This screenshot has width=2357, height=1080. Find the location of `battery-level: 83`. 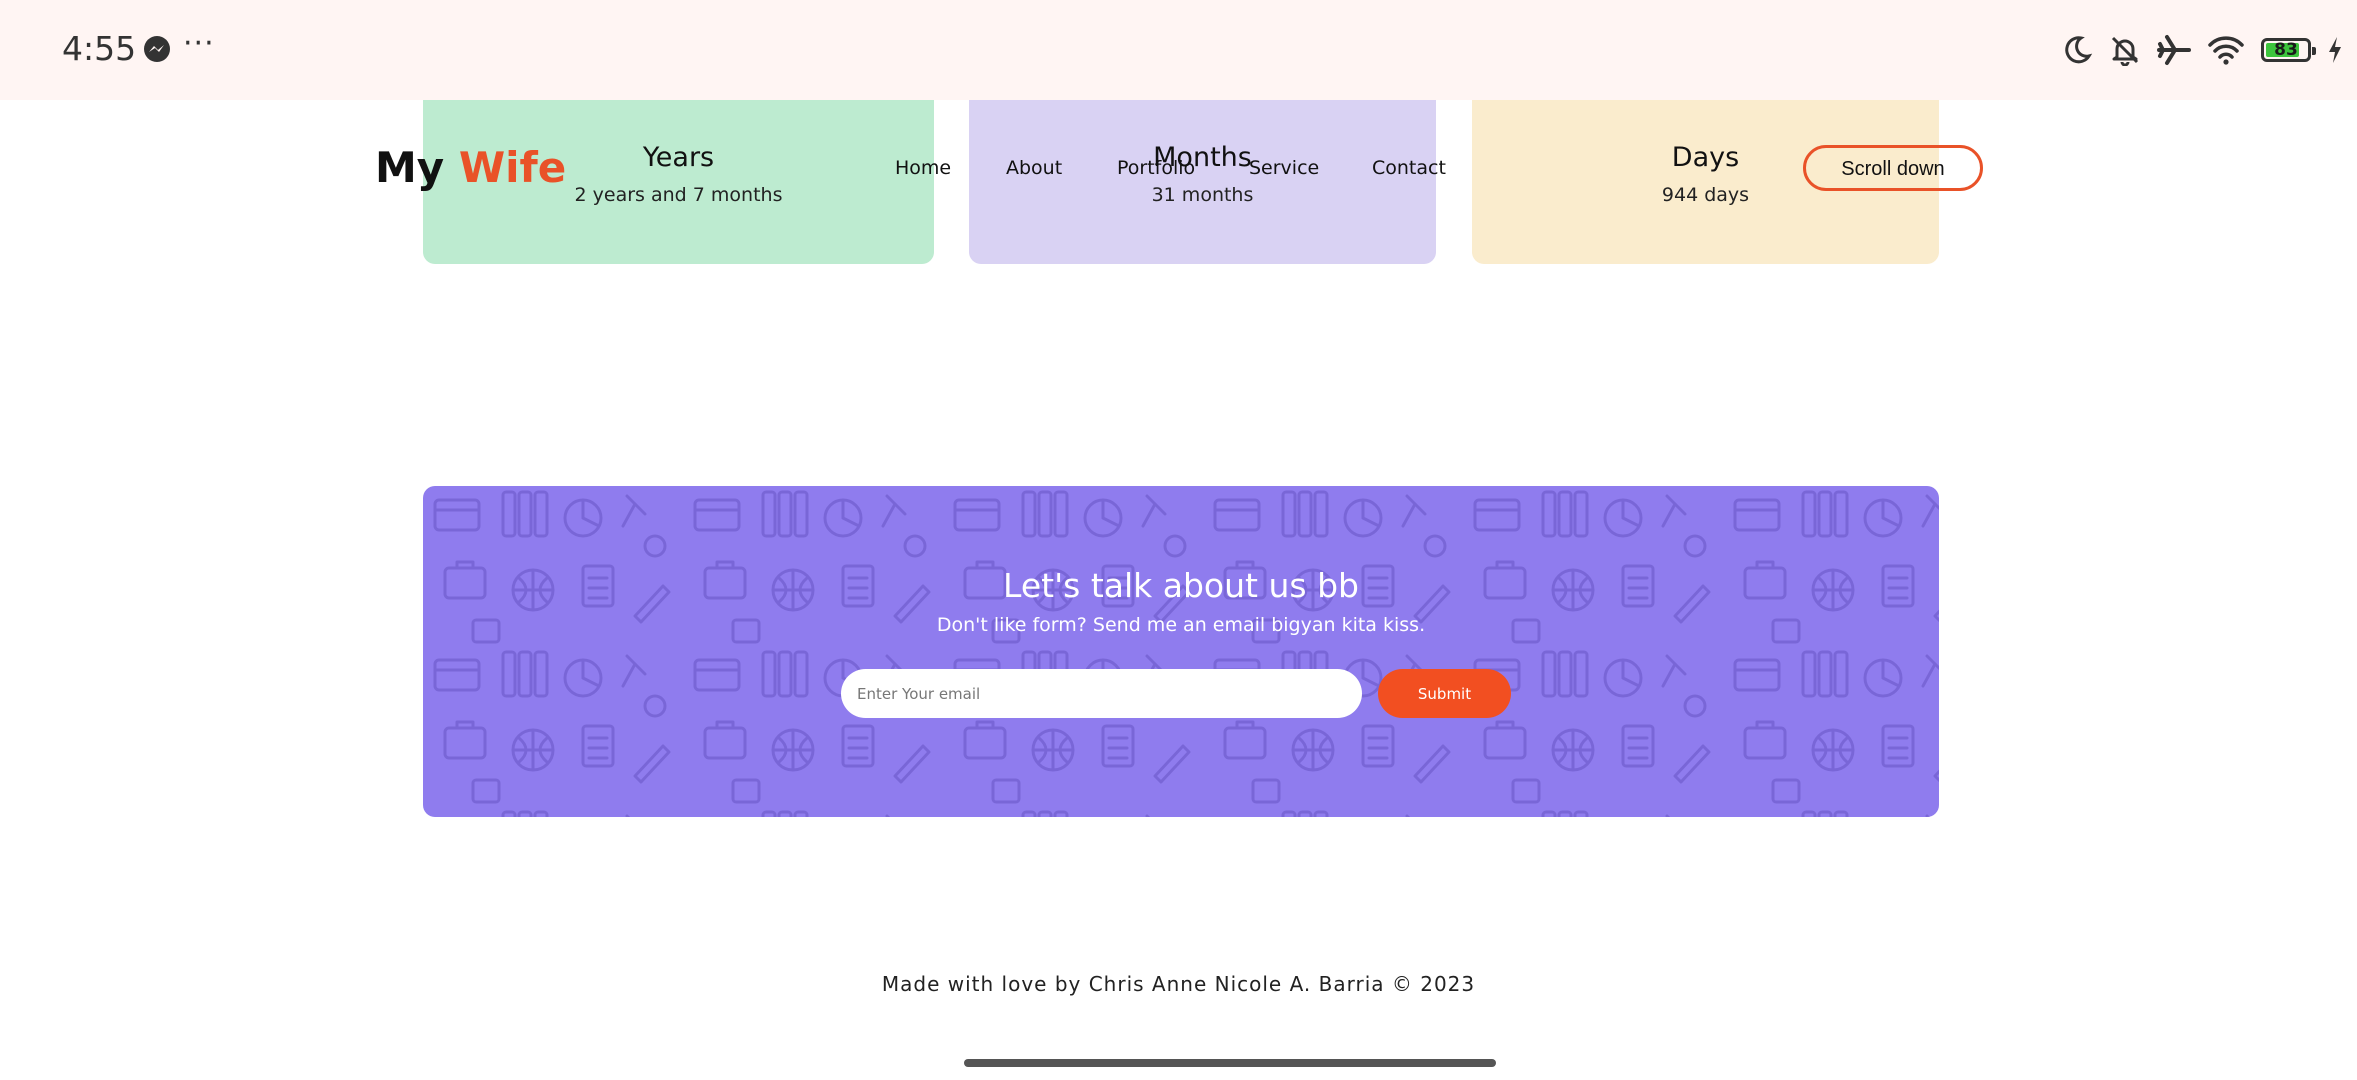

battery-level: 83 is located at coordinates (2286, 50).